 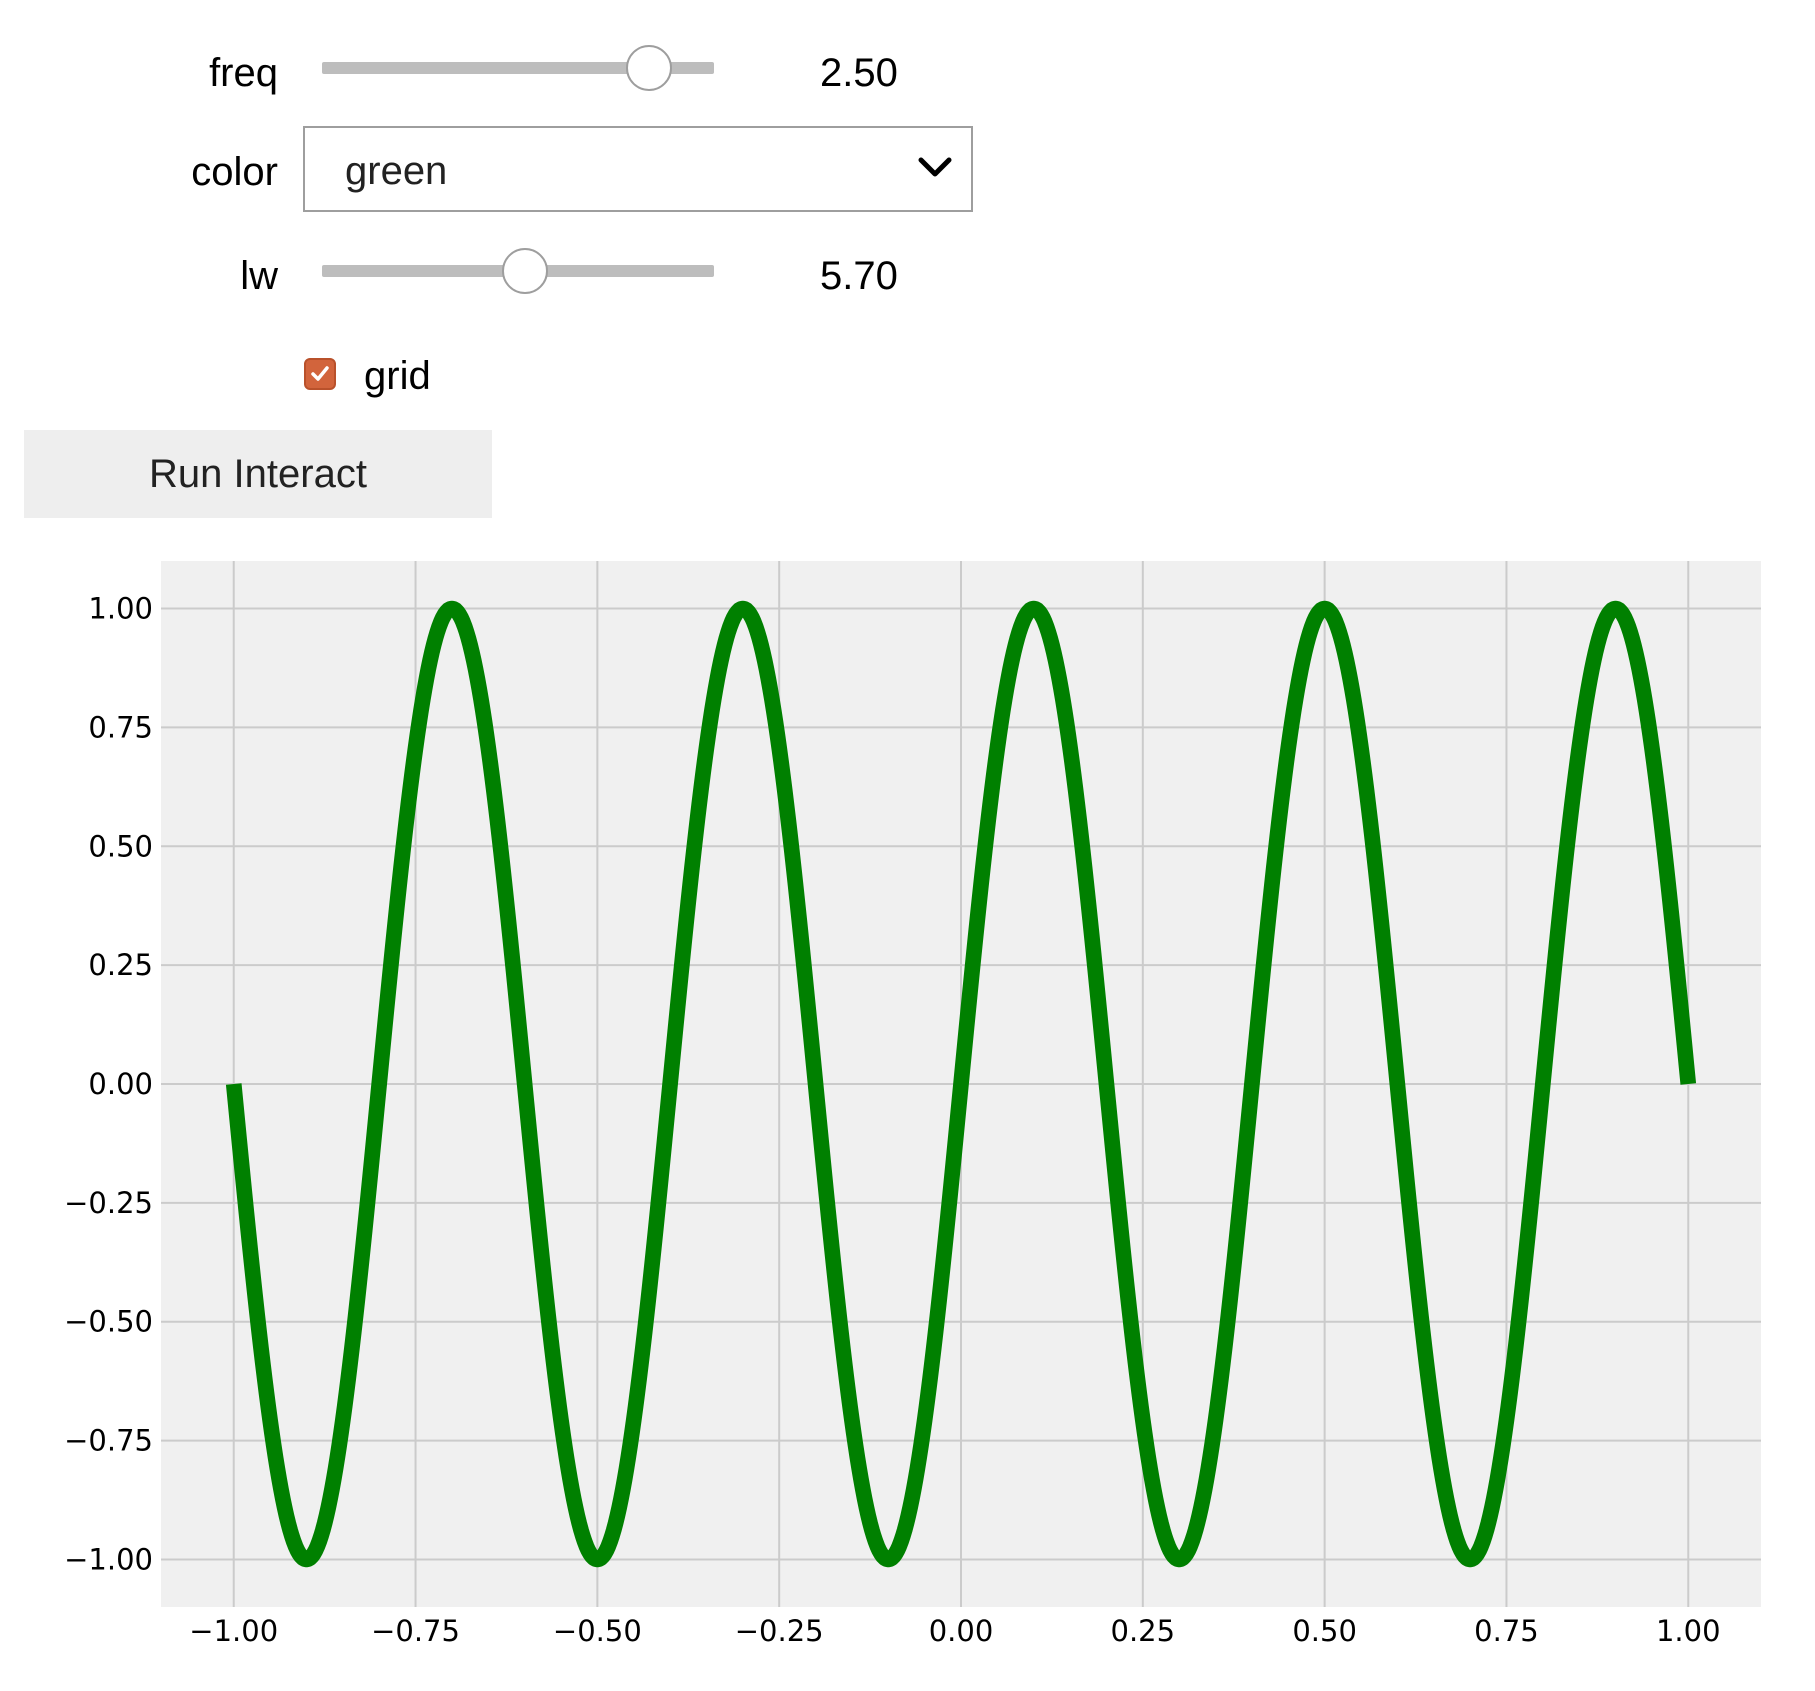 I want to click on color-label: color, so click(x=234, y=172).